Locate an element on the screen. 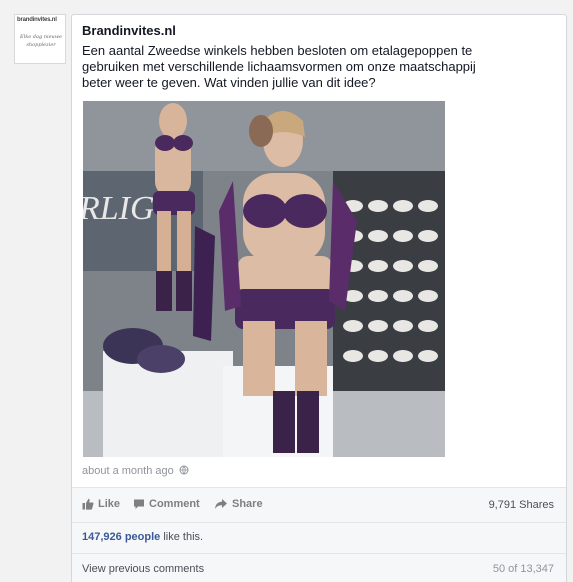 The width and height of the screenshot is (573, 582). like-button: Like is located at coordinates (101, 504).